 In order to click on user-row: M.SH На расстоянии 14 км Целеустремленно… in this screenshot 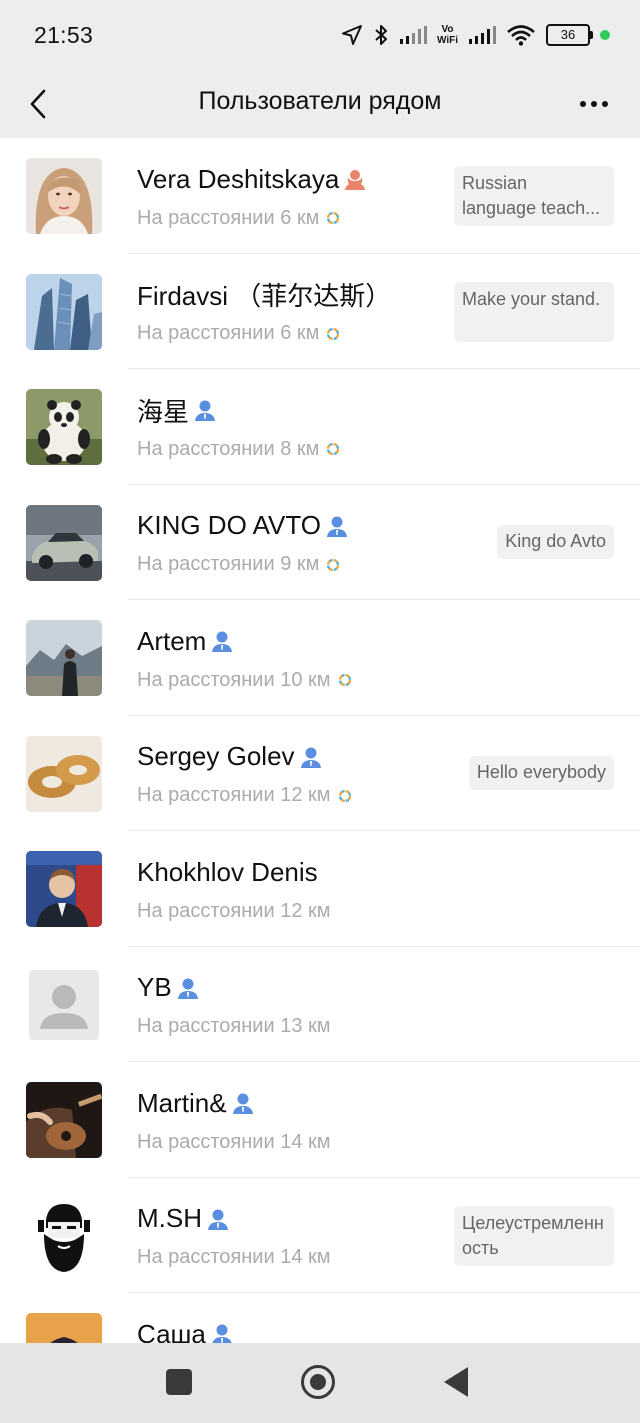, I will do `click(320, 1235)`.